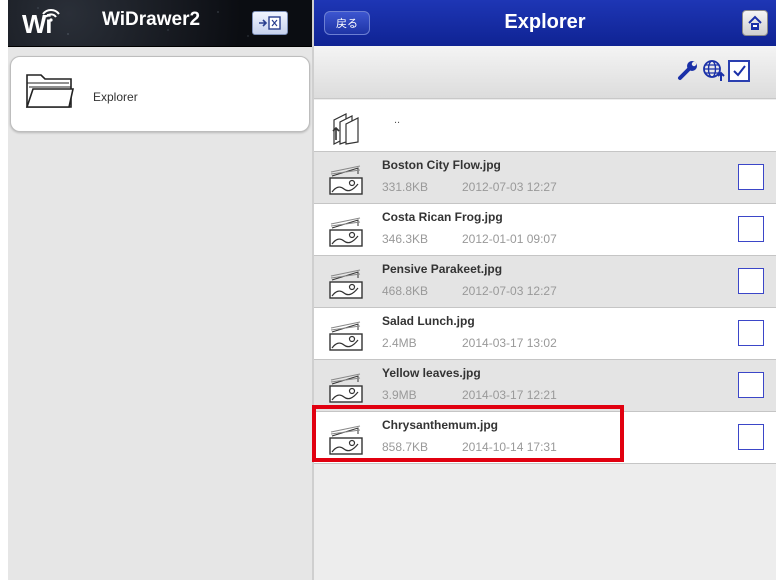 The width and height of the screenshot is (776, 580). What do you see at coordinates (545, 72) in the screenshot?
I see `toolbar` at bounding box center [545, 72].